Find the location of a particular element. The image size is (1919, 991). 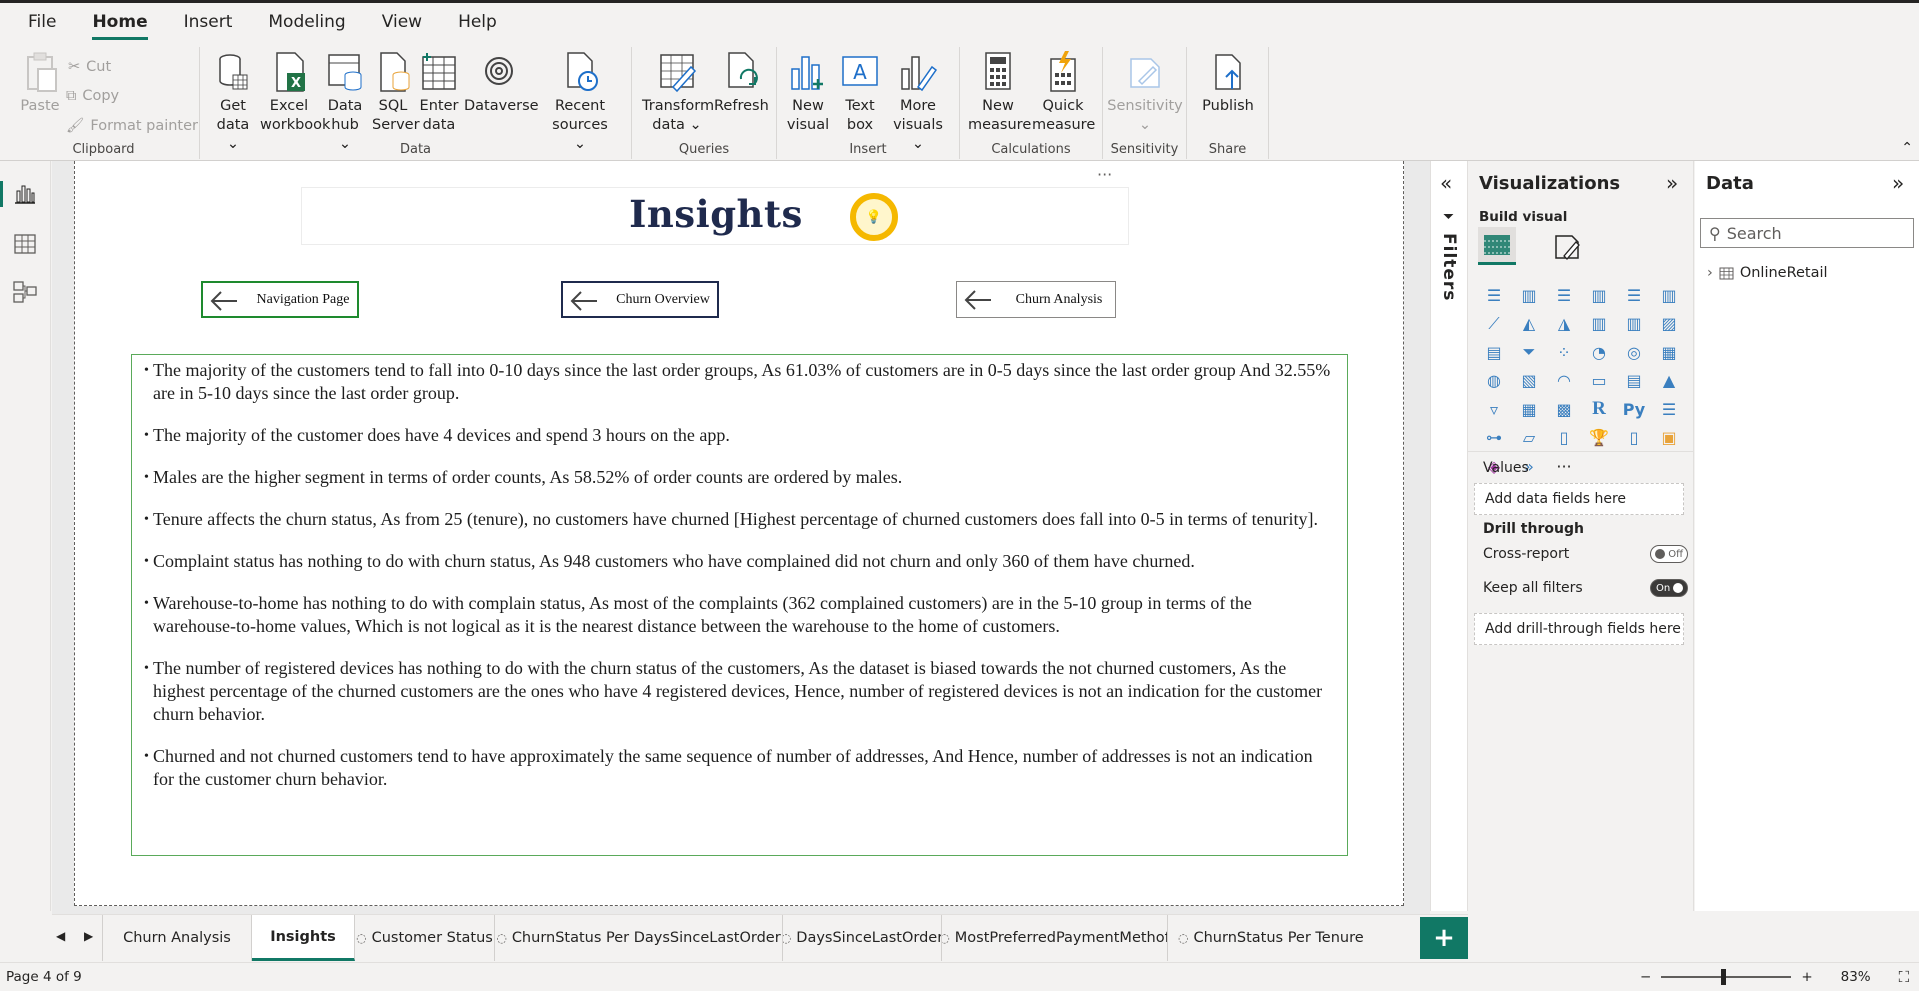

refresh-button: Refresh is located at coordinates (741, 83).